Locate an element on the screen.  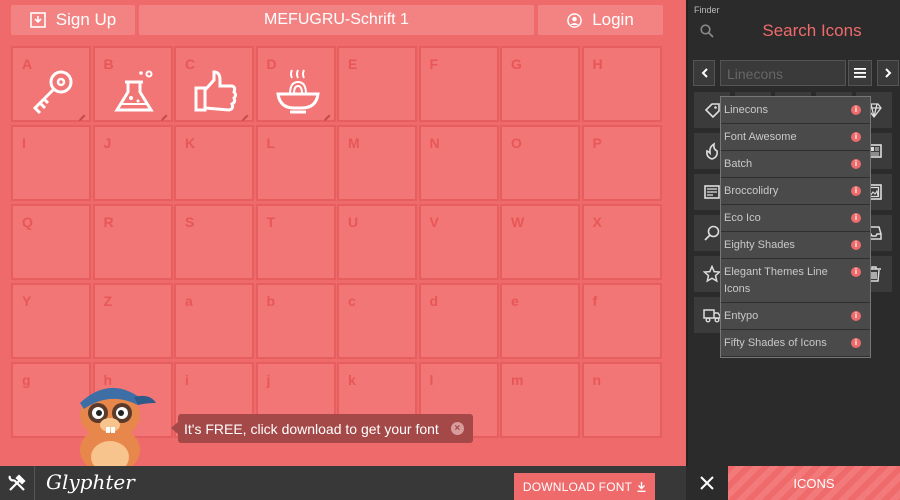
glyph-cell: I is located at coordinates (51, 163).